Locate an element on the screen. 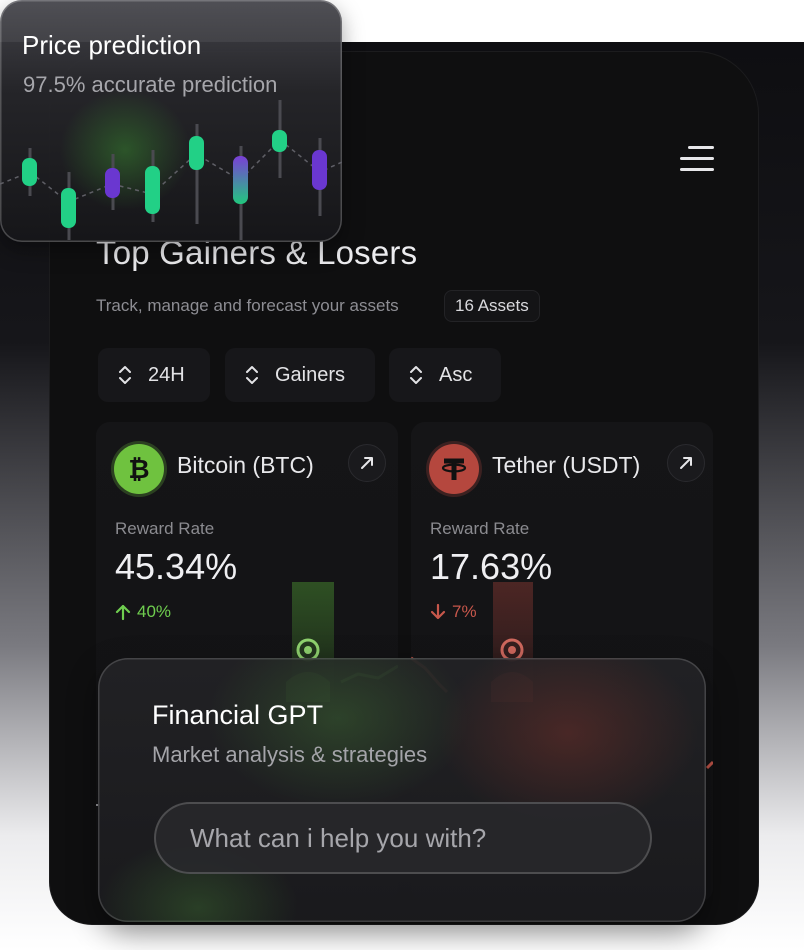 The width and height of the screenshot is (804, 950). asset-name: Tether (USDT) is located at coordinates (566, 465).